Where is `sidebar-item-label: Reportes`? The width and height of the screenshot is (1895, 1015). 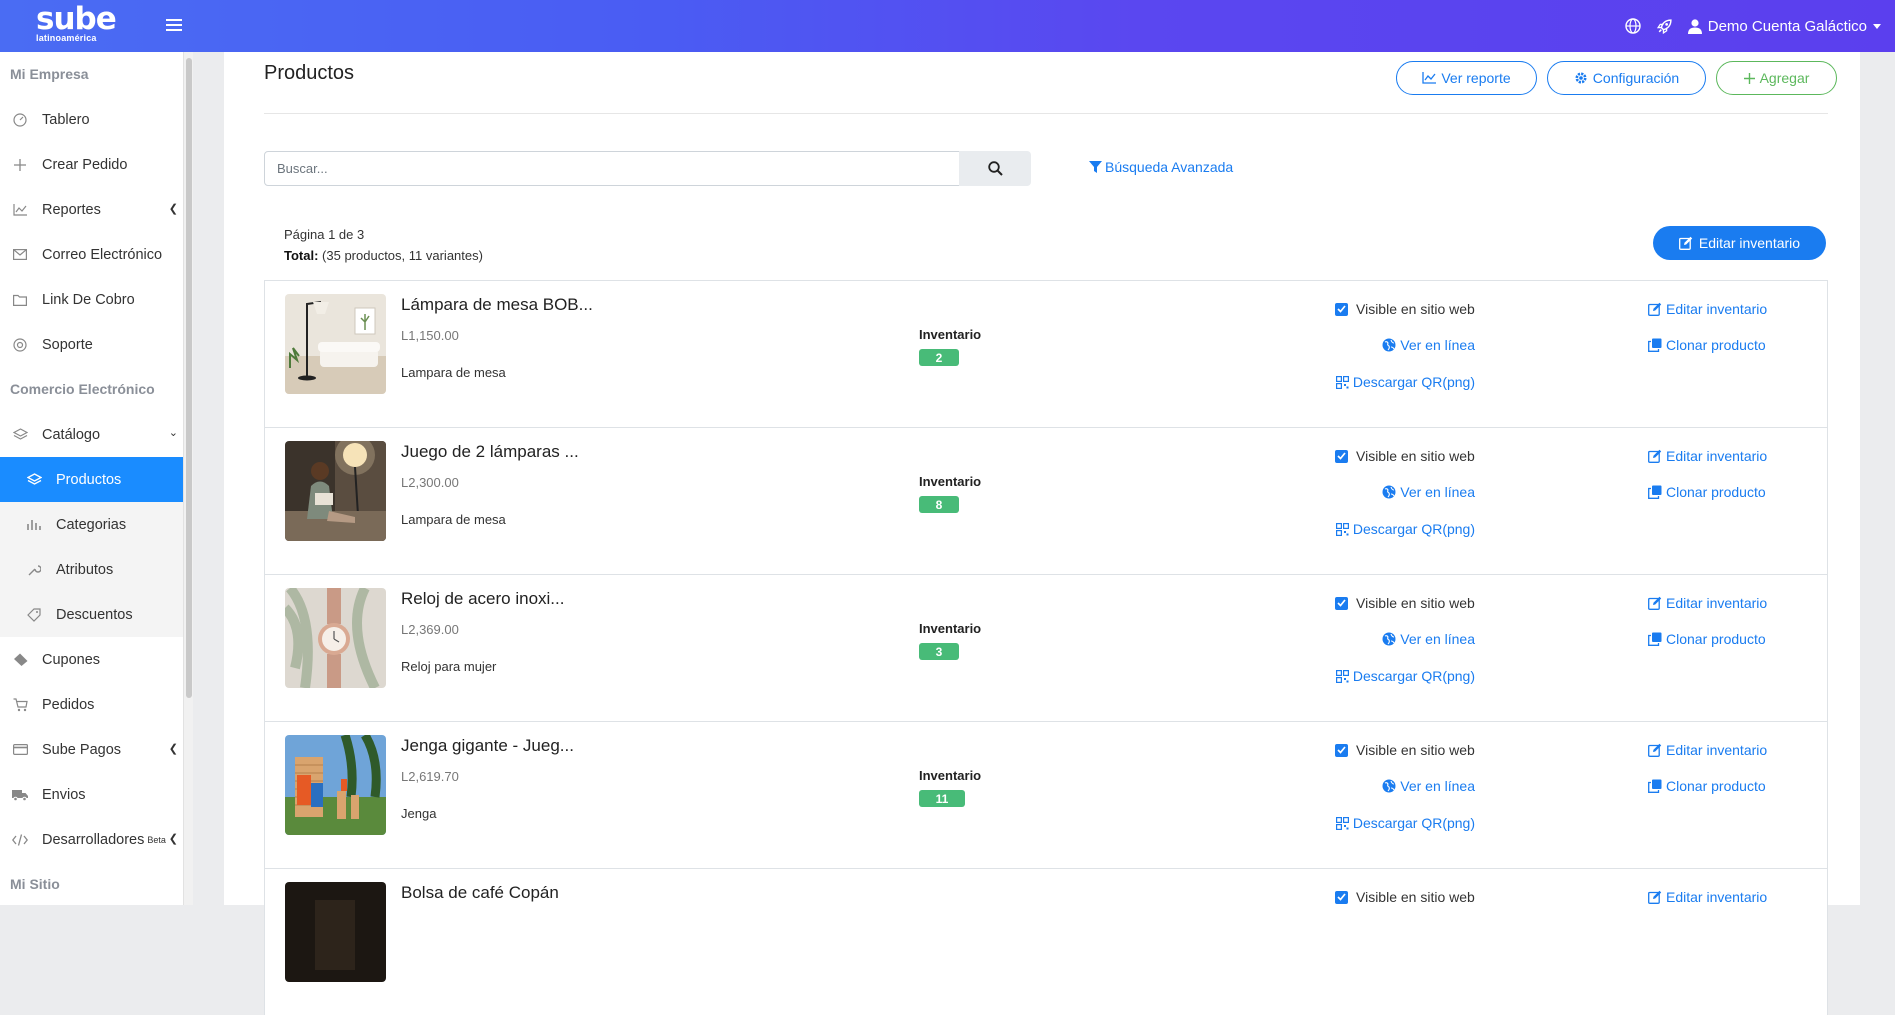
sidebar-item-label: Reportes is located at coordinates (71, 209).